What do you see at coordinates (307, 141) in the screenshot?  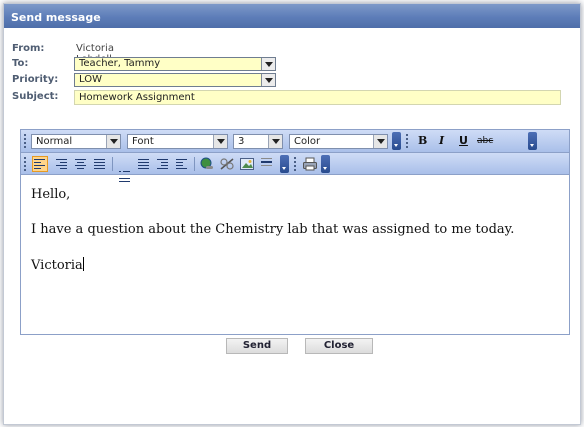 I see `color-select-value: Color` at bounding box center [307, 141].